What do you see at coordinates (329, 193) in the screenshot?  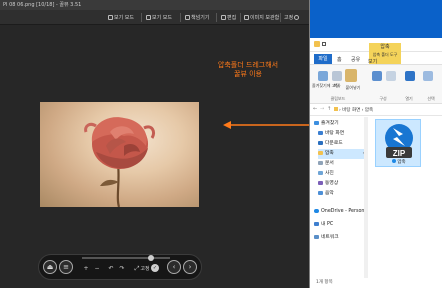 I see `nav-label: 음악` at bounding box center [329, 193].